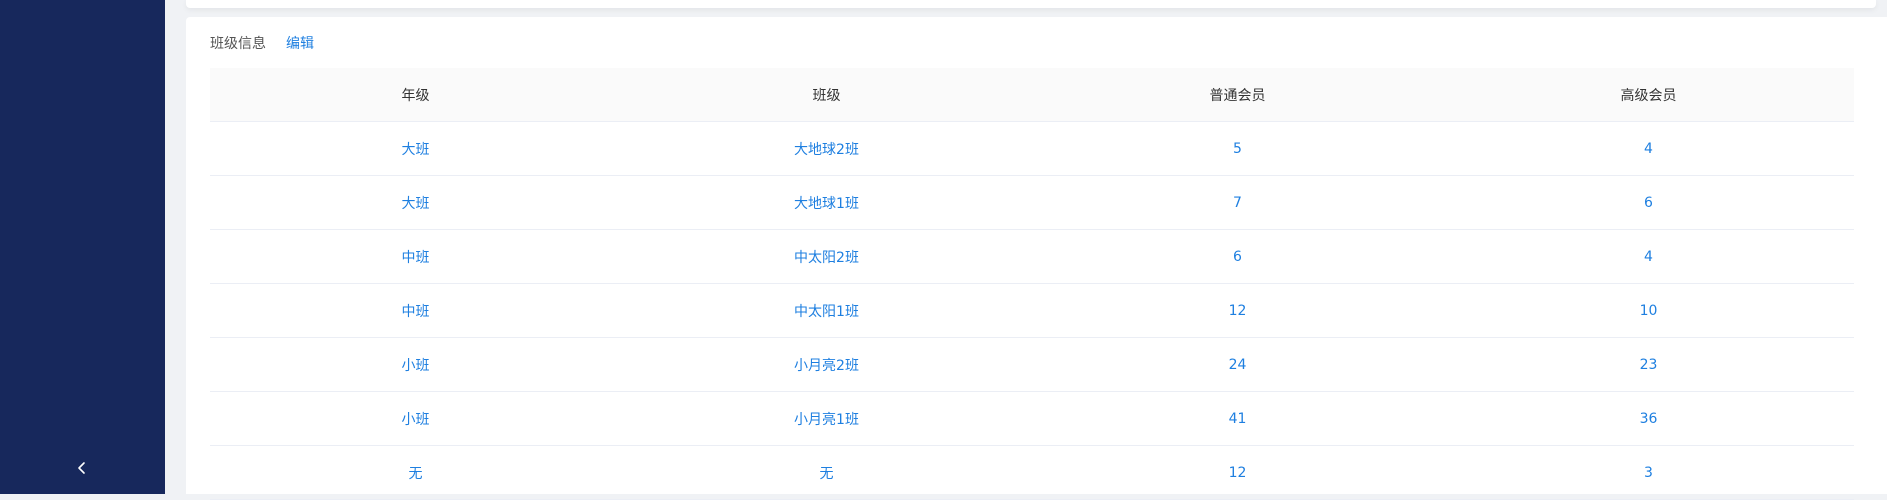 The image size is (1887, 500). I want to click on cell-premium: 6, so click(1648, 202).